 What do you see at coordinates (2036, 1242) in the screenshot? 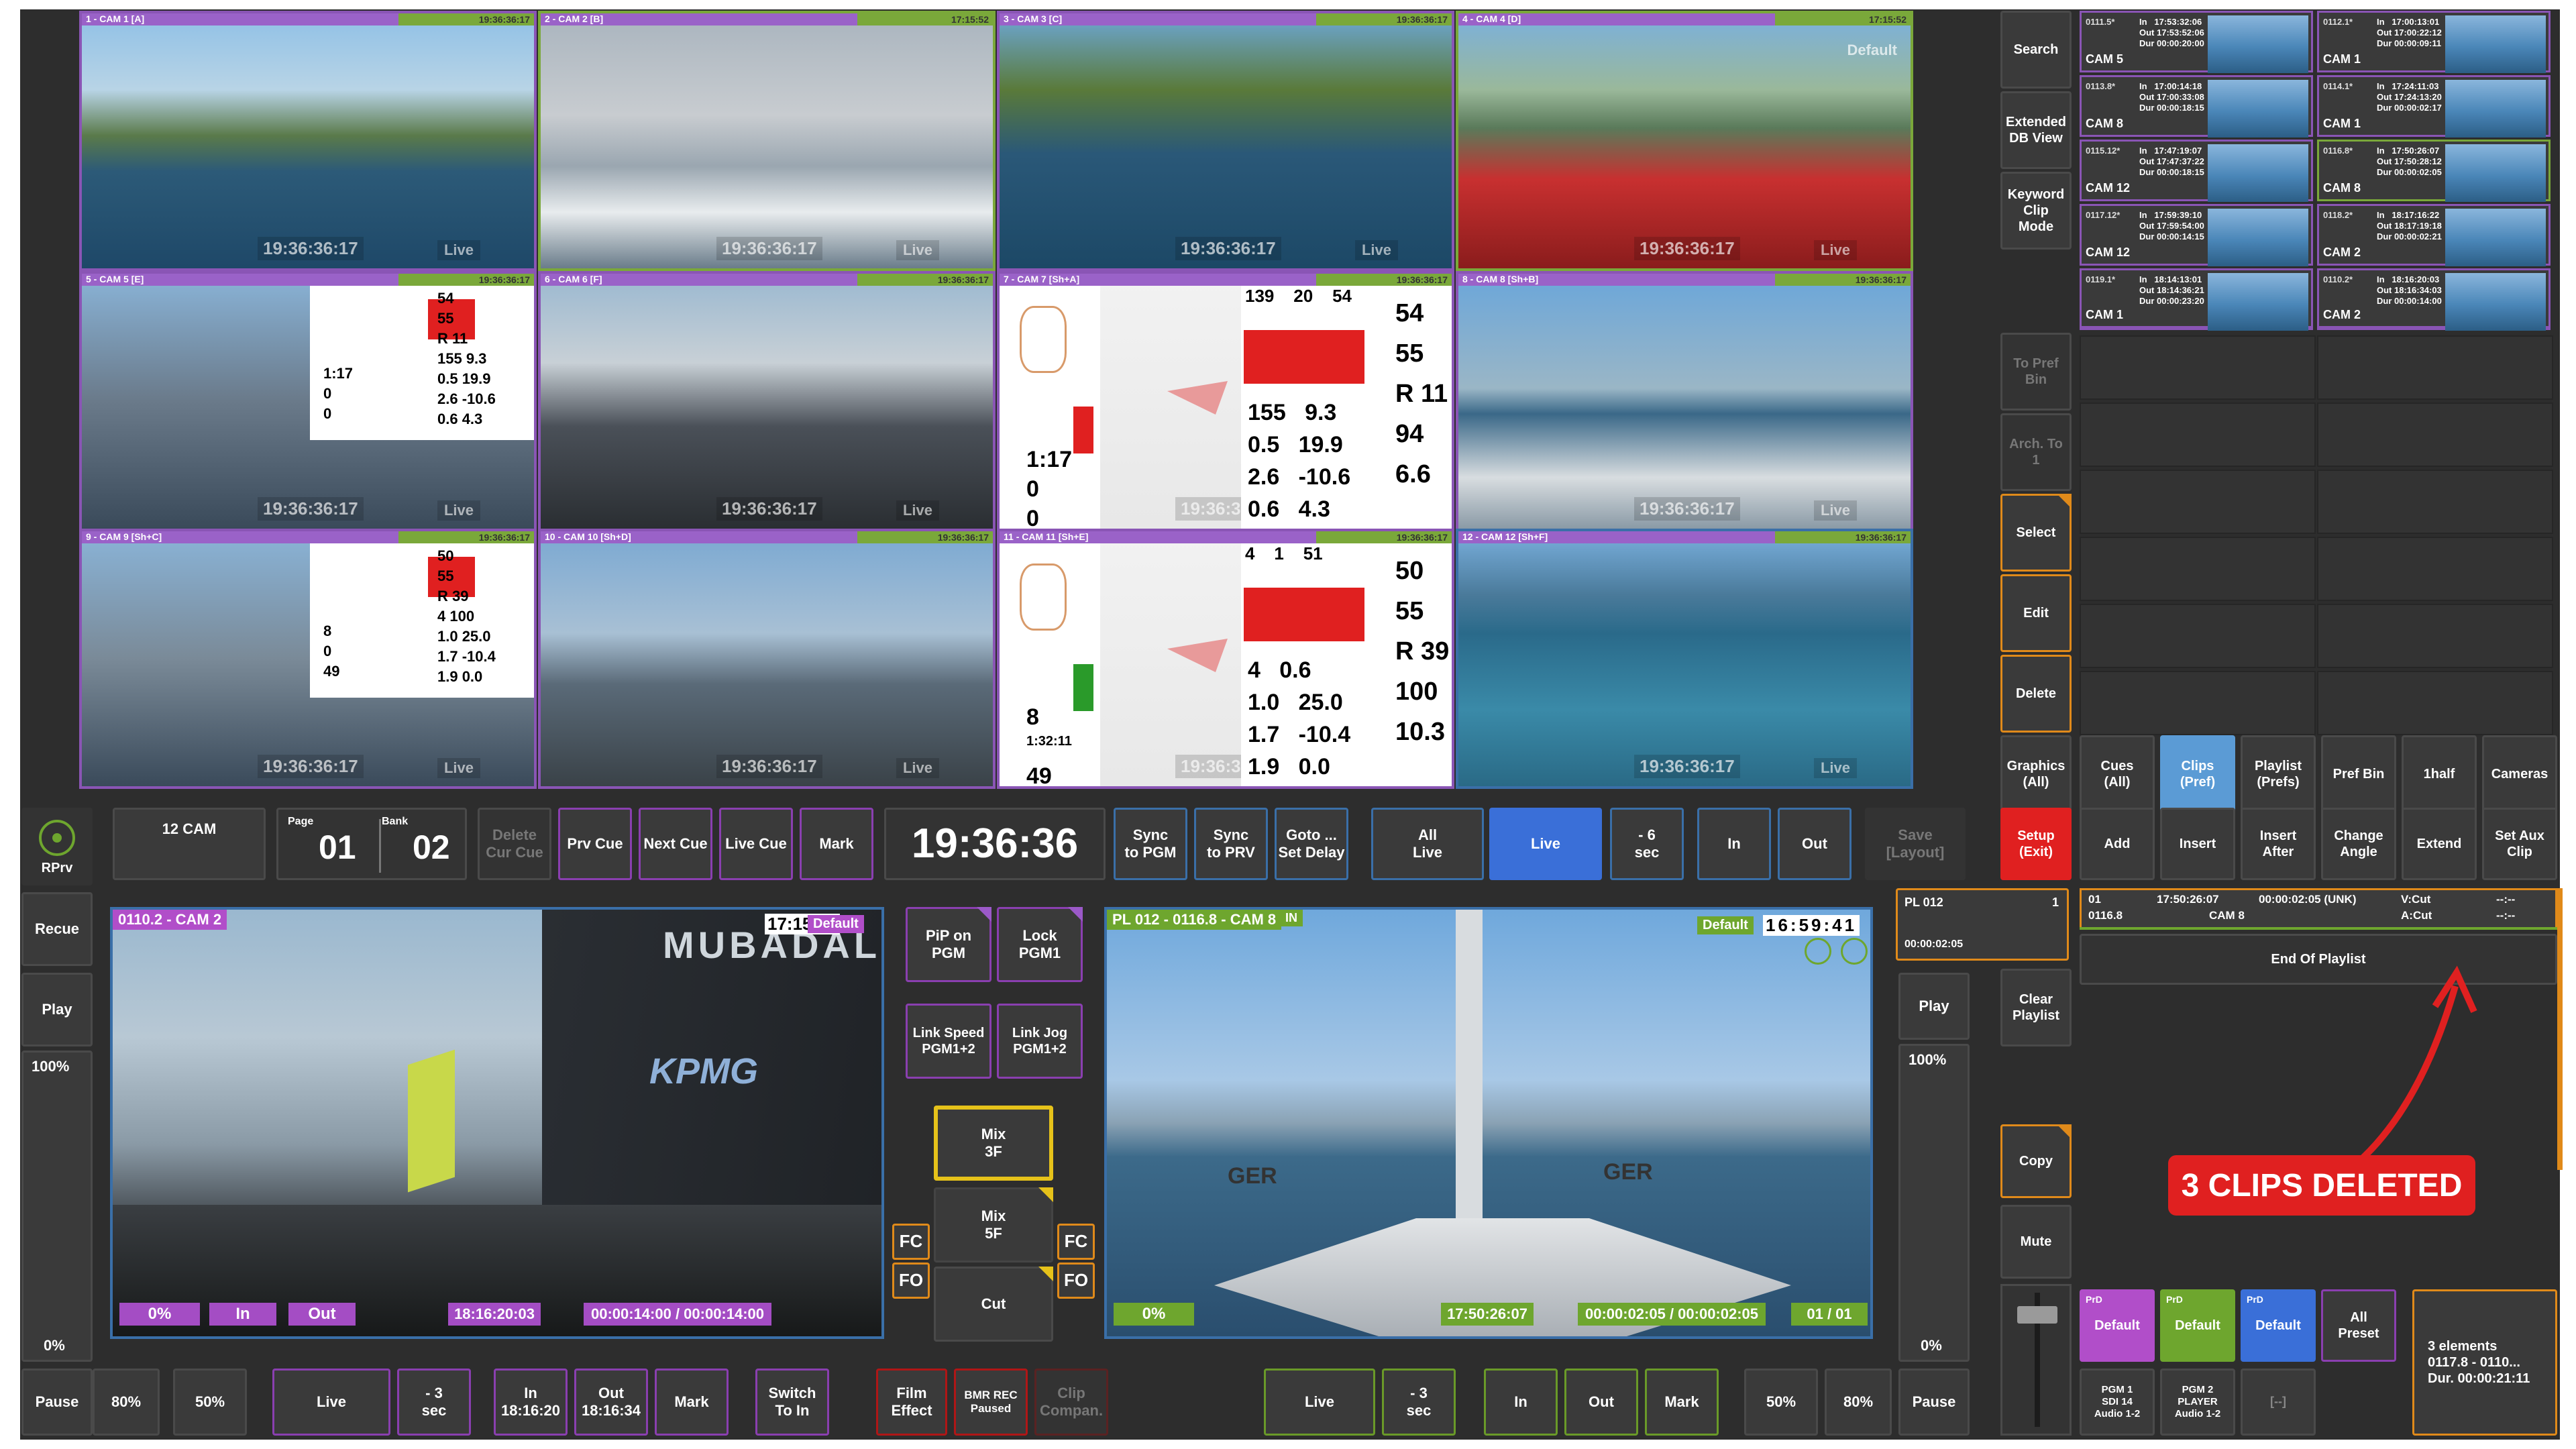
I see `mute-button: Mute` at bounding box center [2036, 1242].